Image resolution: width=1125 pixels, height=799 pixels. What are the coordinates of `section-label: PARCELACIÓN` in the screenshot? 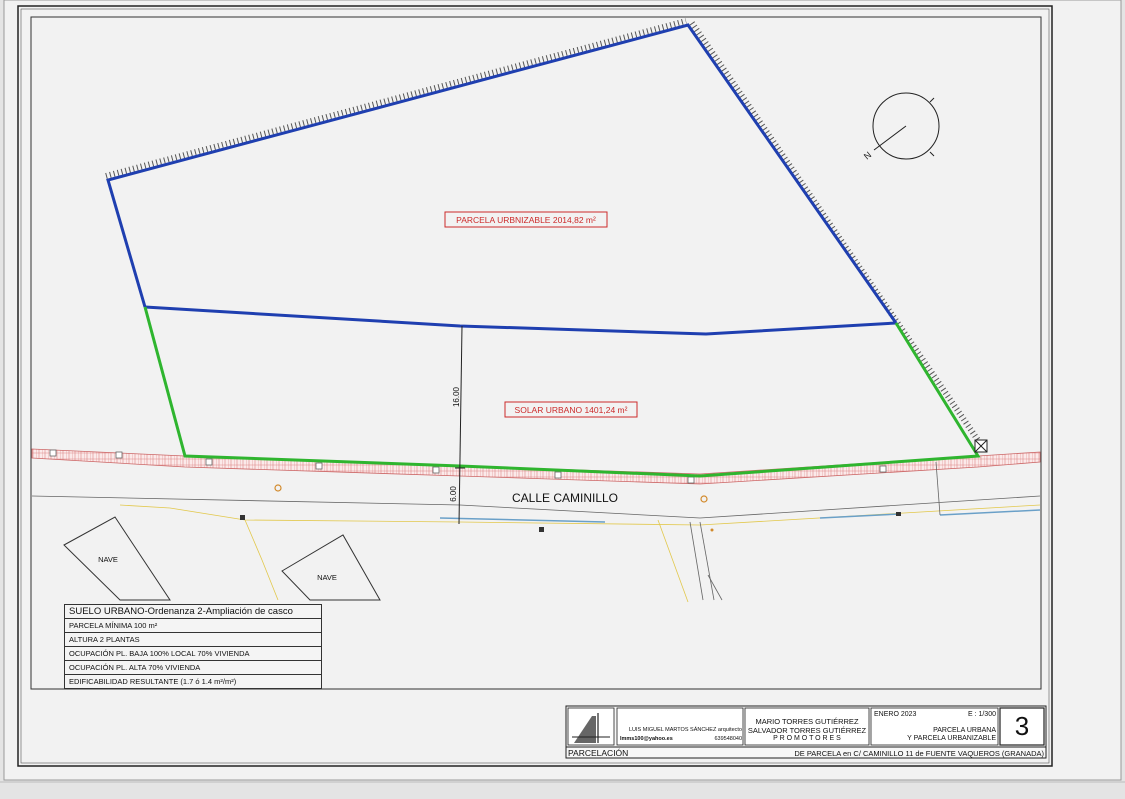 It's located at (598, 753).